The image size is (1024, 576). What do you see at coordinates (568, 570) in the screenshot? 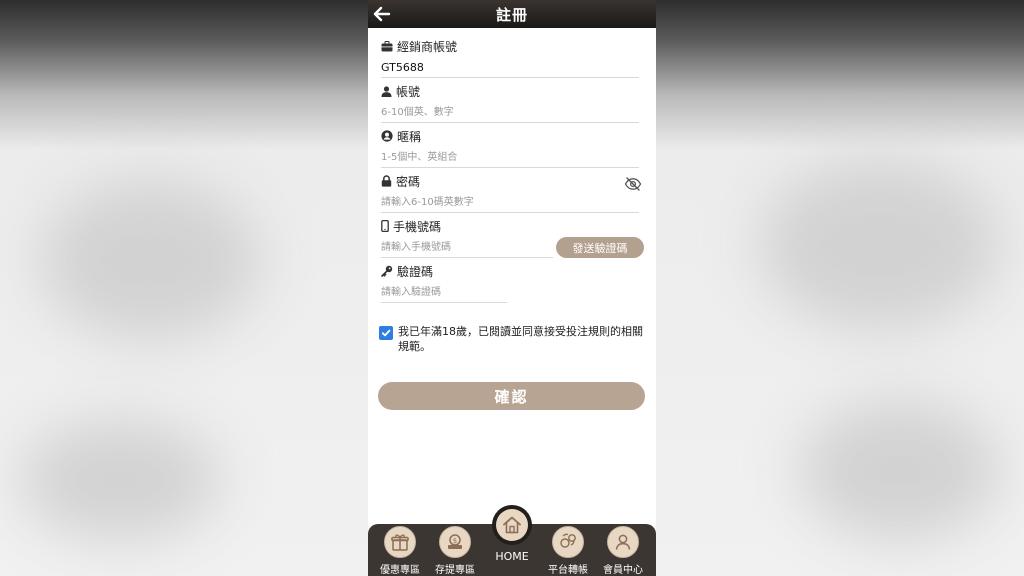
I see `nav-transfer-label: 平台轉帳` at bounding box center [568, 570].